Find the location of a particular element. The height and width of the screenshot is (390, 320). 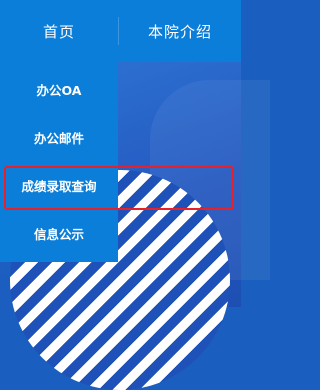

nav-item-home: 首页 is located at coordinates (59, 31).